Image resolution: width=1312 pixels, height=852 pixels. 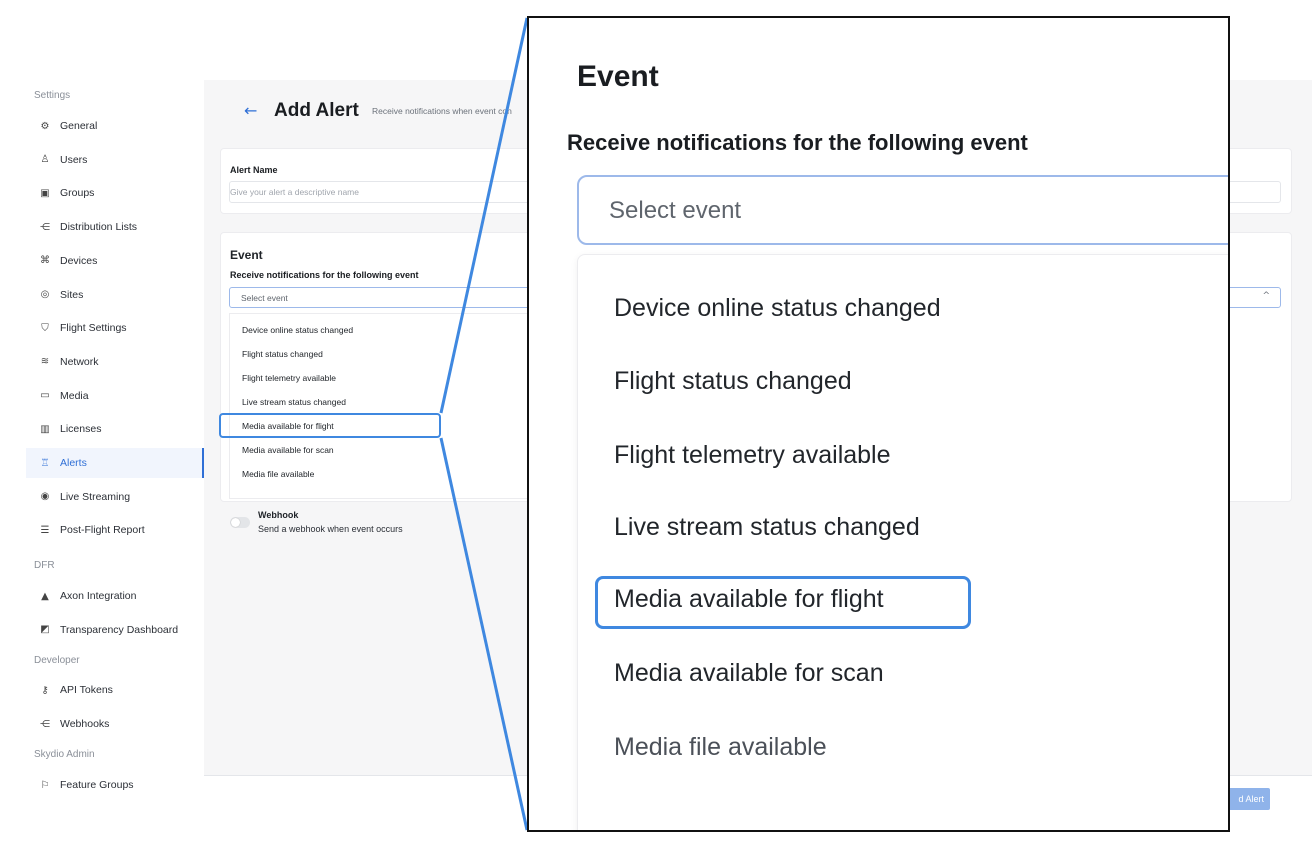 I want to click on webhook-toggle, so click(x=240, y=522).